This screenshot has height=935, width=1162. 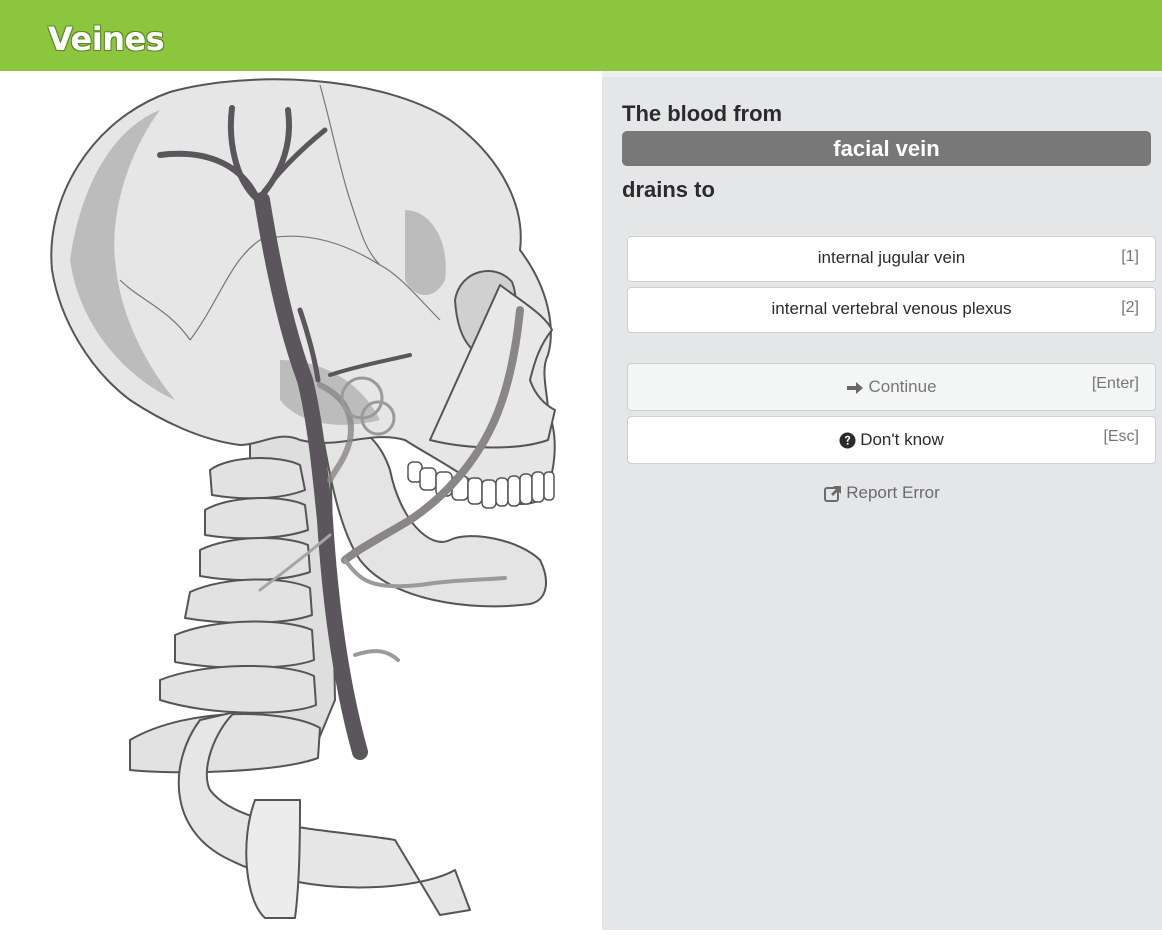 I want to click on answer-shortcut: [1], so click(x=1130, y=256).